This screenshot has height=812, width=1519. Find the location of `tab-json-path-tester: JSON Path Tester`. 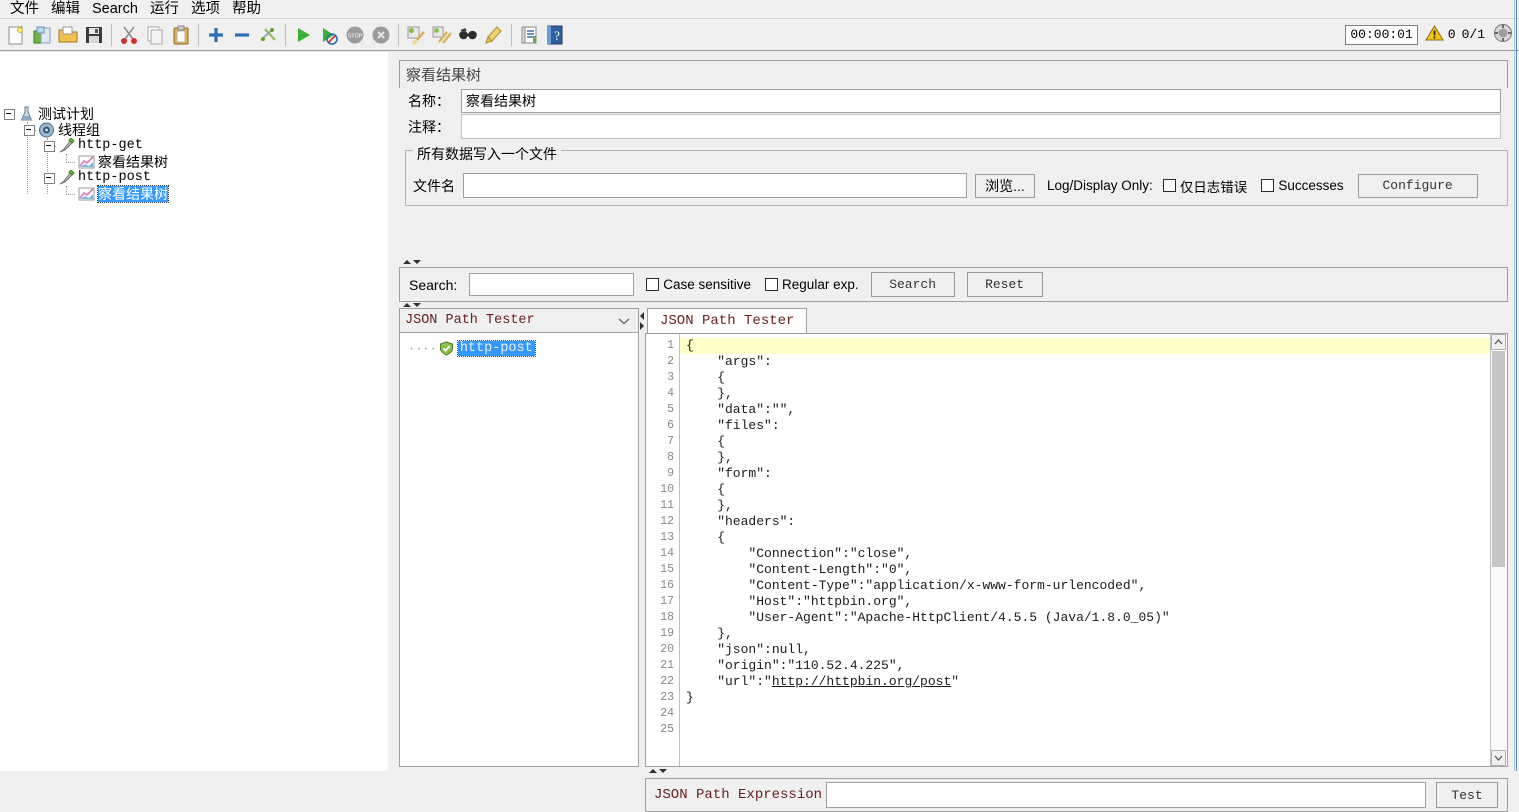

tab-json-path-tester: JSON Path Tester is located at coordinates (727, 320).